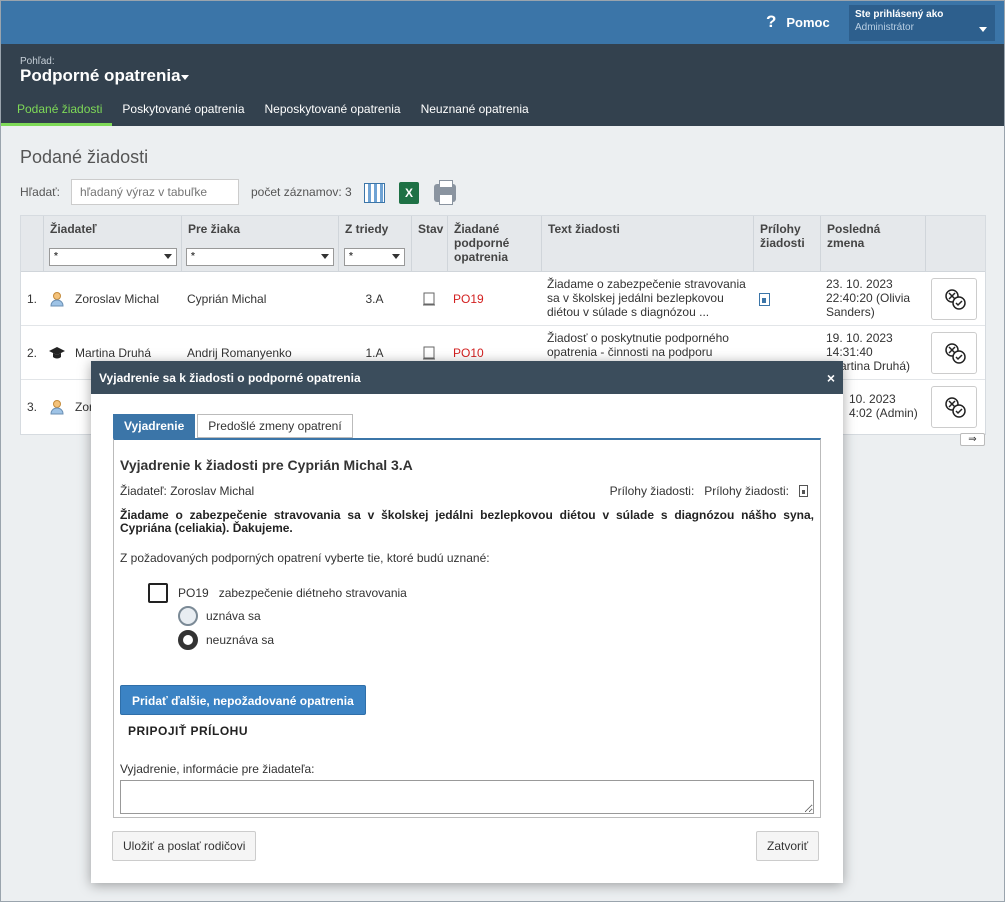 This screenshot has width=1005, height=902. What do you see at coordinates (113, 353) in the screenshot?
I see `applicant-name: Martina Druhá` at bounding box center [113, 353].